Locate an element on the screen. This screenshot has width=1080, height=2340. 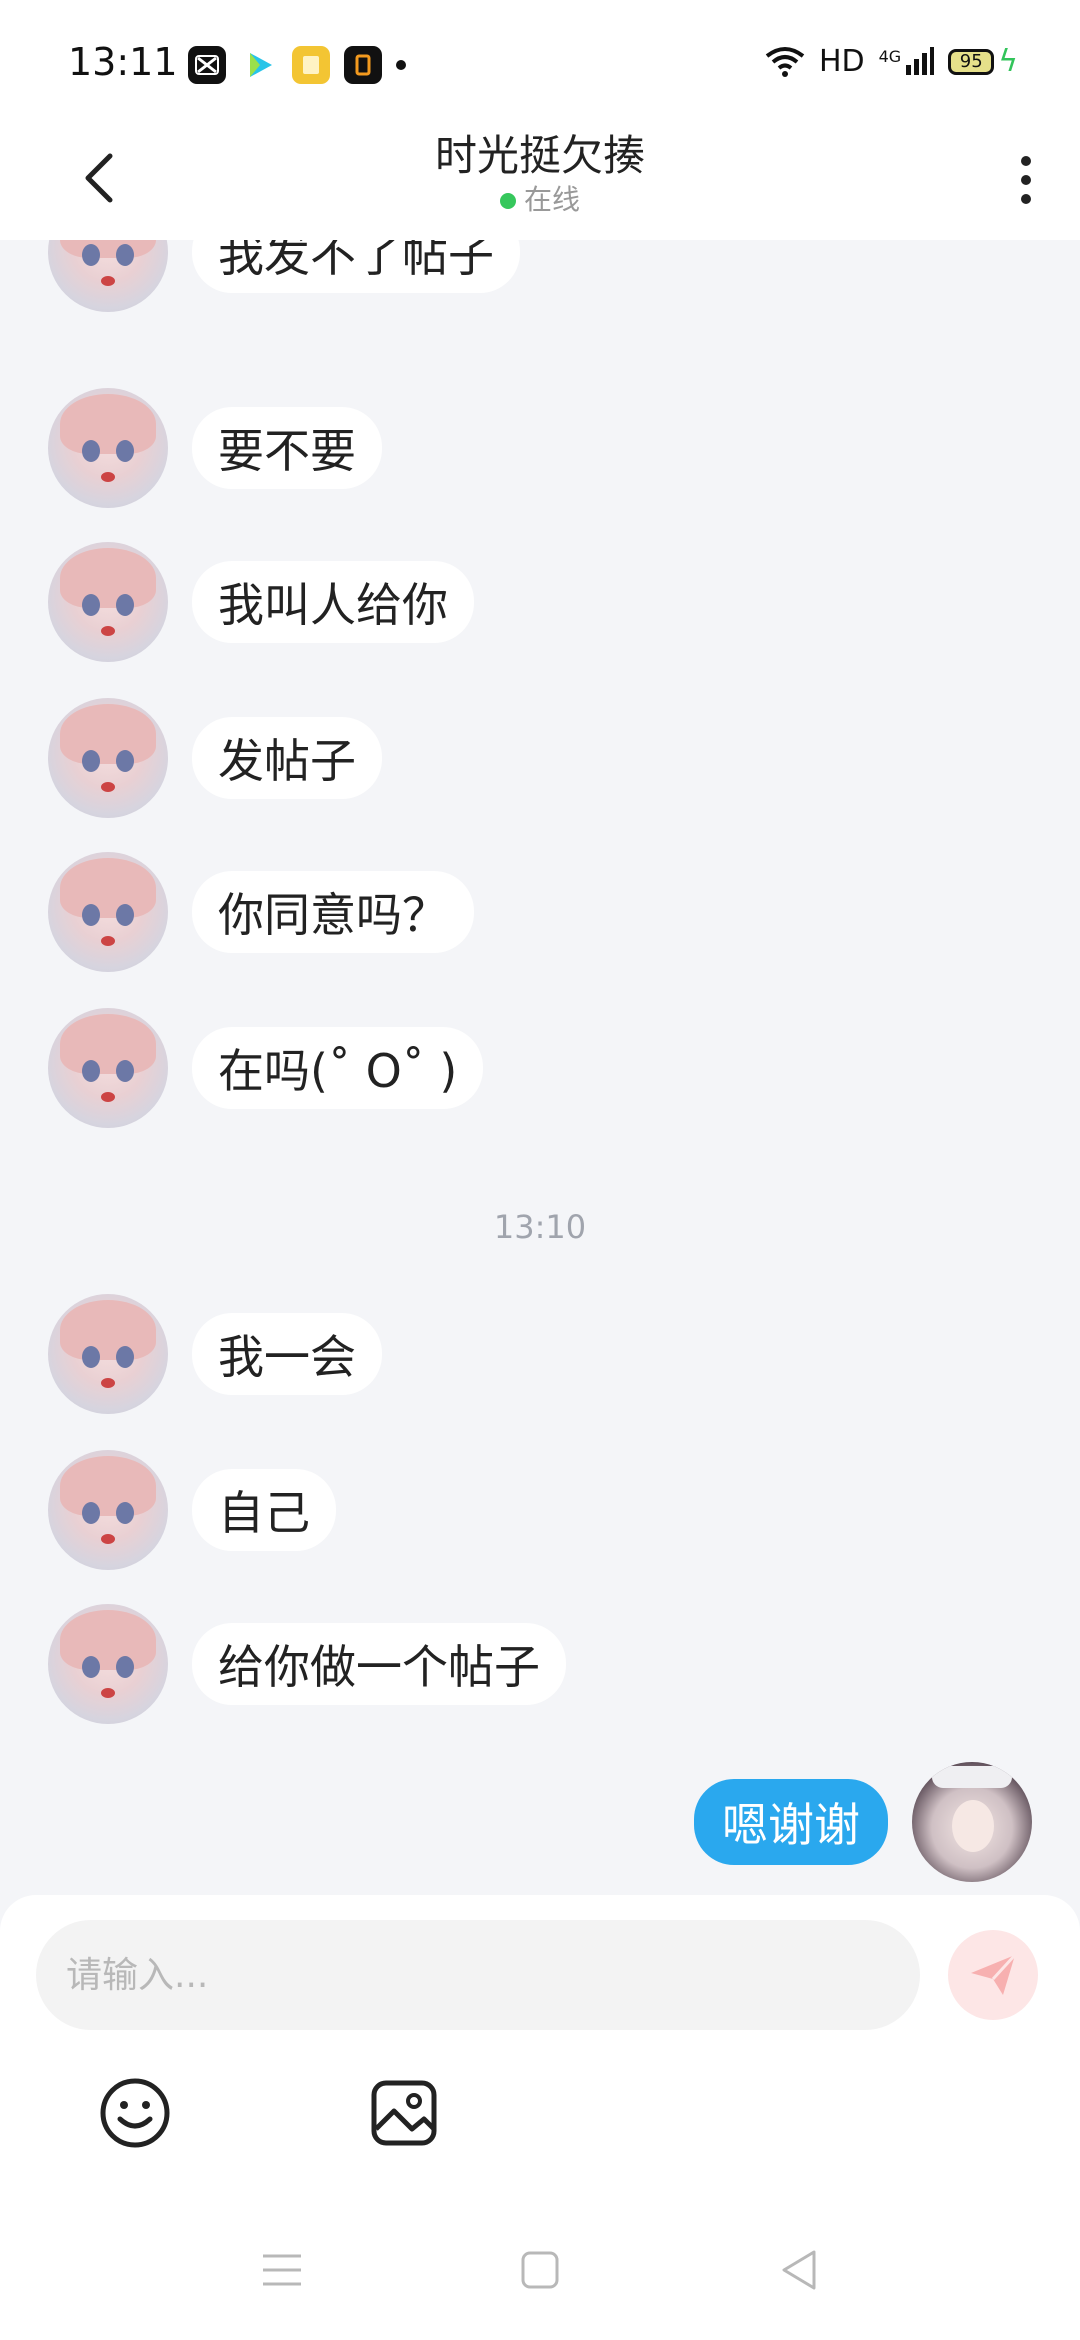
more-dot-icon is located at coordinates (401, 65).